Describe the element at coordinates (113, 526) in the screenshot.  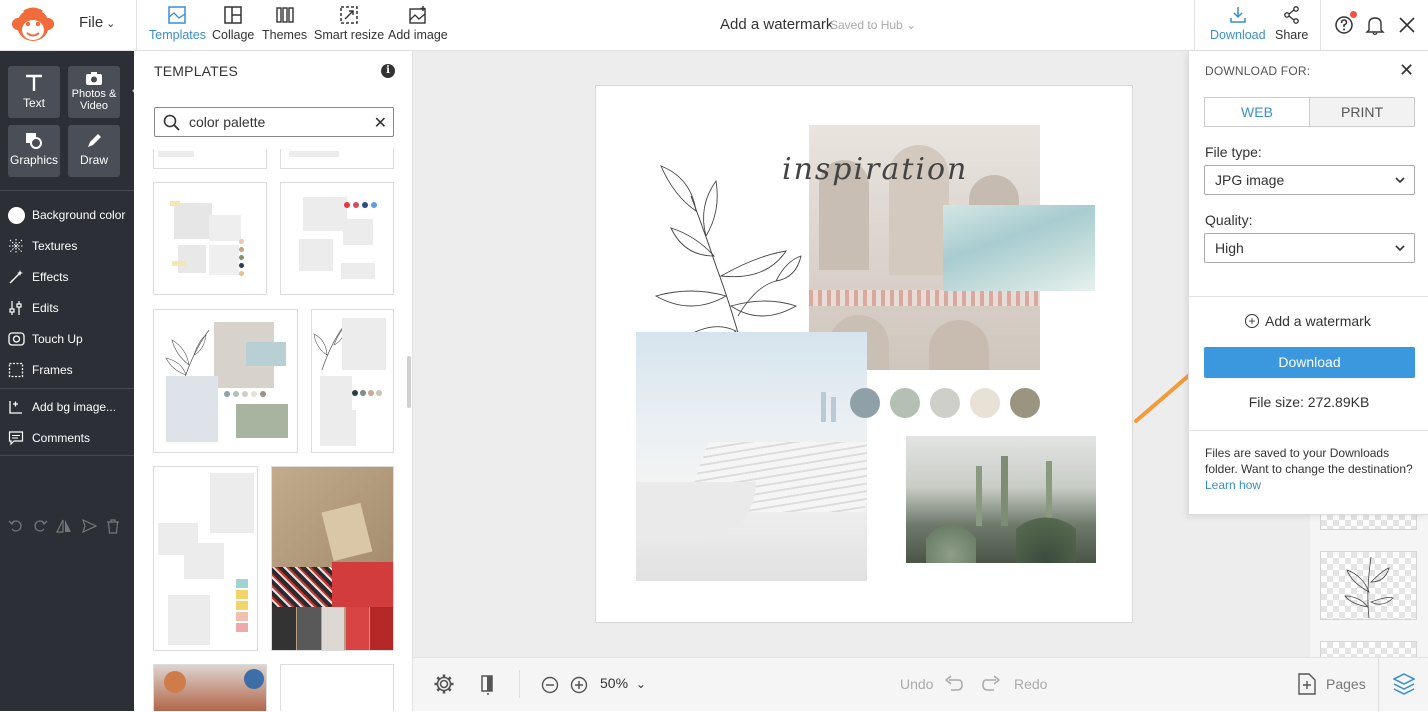
I see `trash-icon` at that location.